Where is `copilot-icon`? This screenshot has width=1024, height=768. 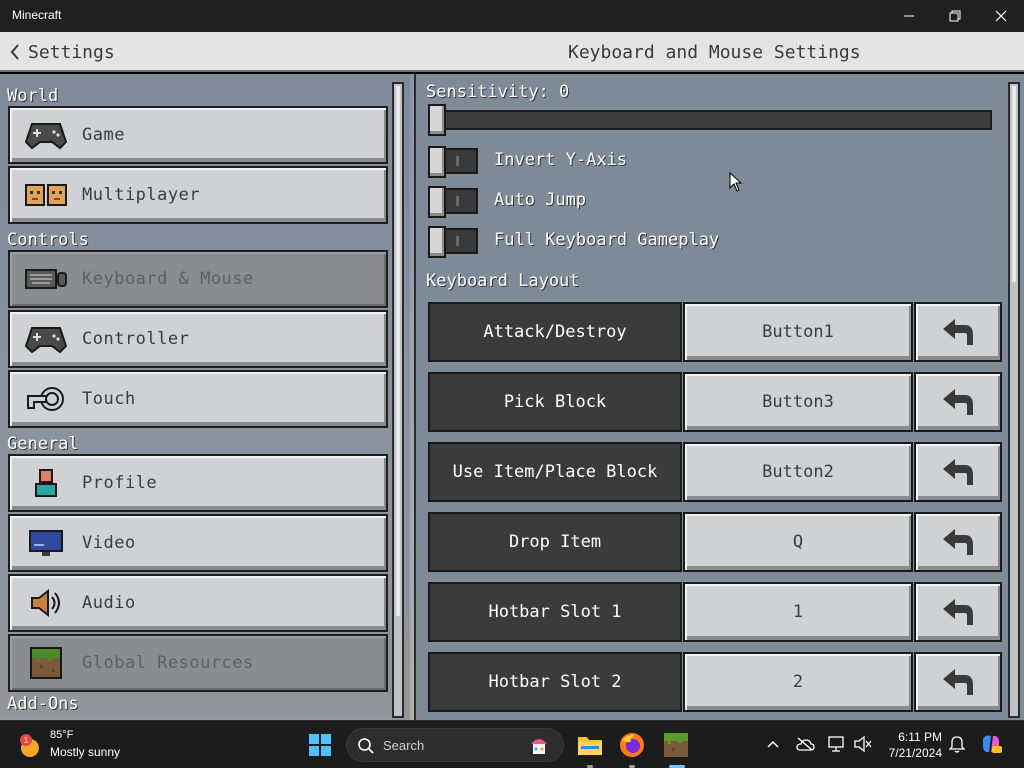
copilot-icon is located at coordinates (992, 744).